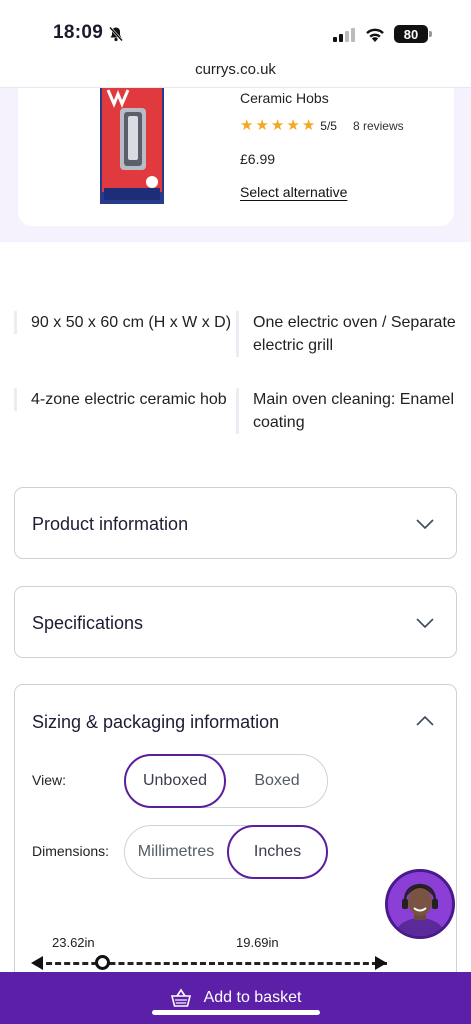  Describe the element at coordinates (425, 721) in the screenshot. I see `chevron-up-icon` at that location.